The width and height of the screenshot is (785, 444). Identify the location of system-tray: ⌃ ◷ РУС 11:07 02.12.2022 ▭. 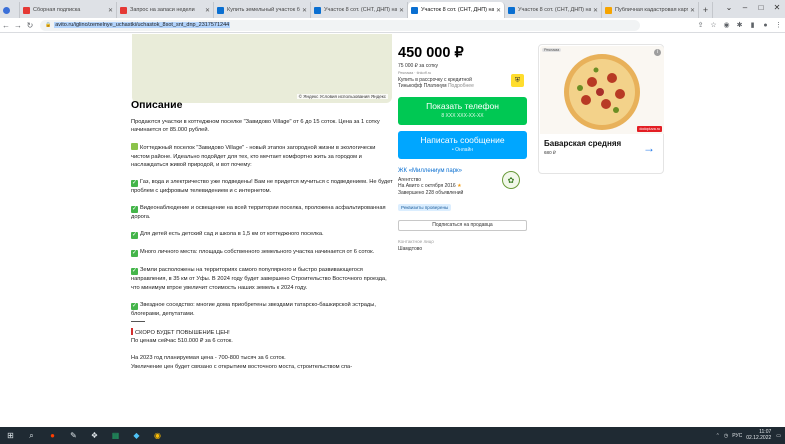
(748, 435).